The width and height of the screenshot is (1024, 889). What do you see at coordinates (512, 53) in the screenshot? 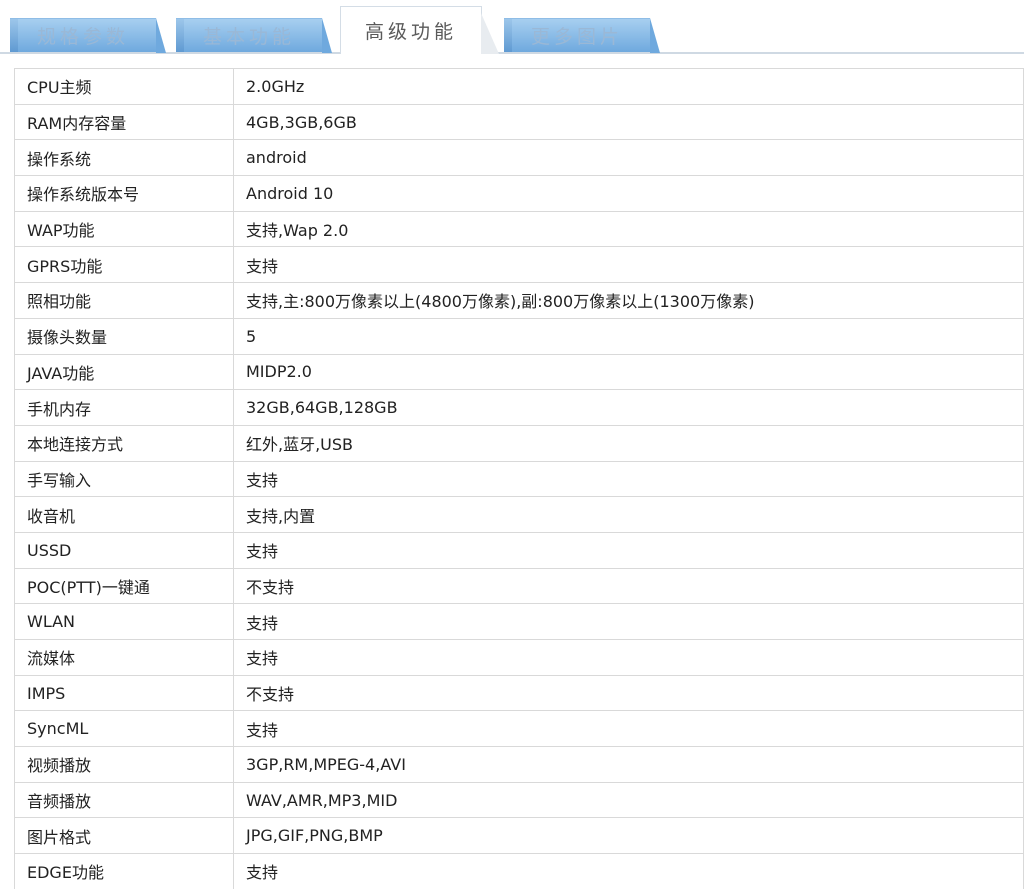
I see `tab-bar-baseline` at bounding box center [512, 53].